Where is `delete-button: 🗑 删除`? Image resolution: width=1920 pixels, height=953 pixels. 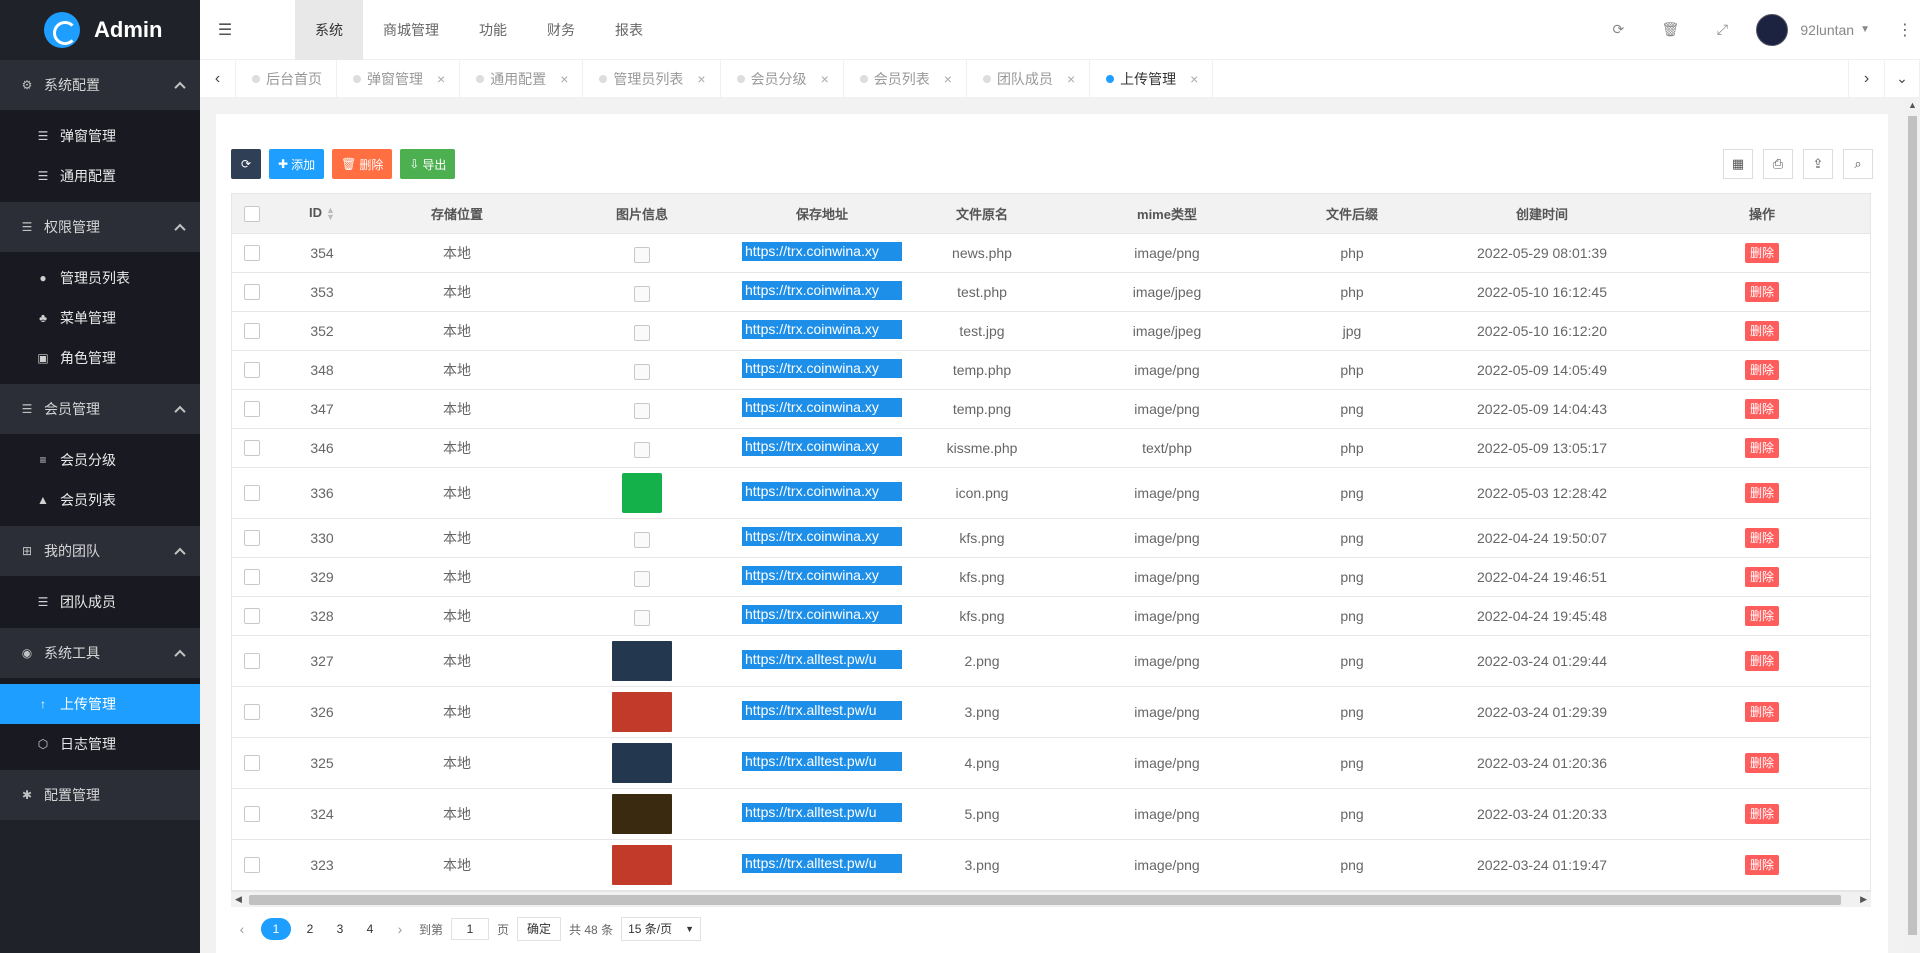 delete-button: 🗑 删除 is located at coordinates (362, 164).